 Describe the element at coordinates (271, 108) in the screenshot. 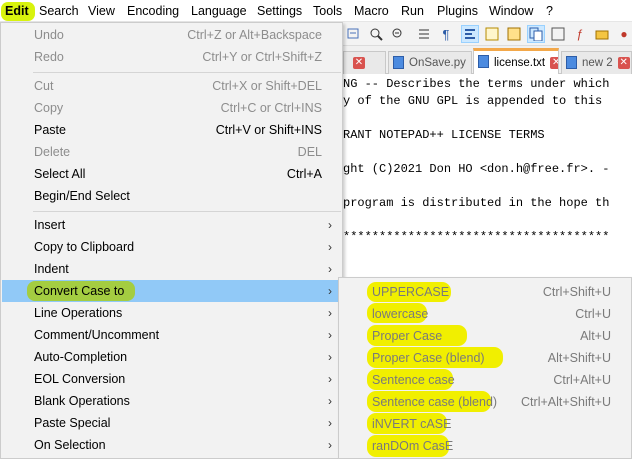

I see `menu-item-shortcut: Ctrl+C or Ctrl+INS` at that location.